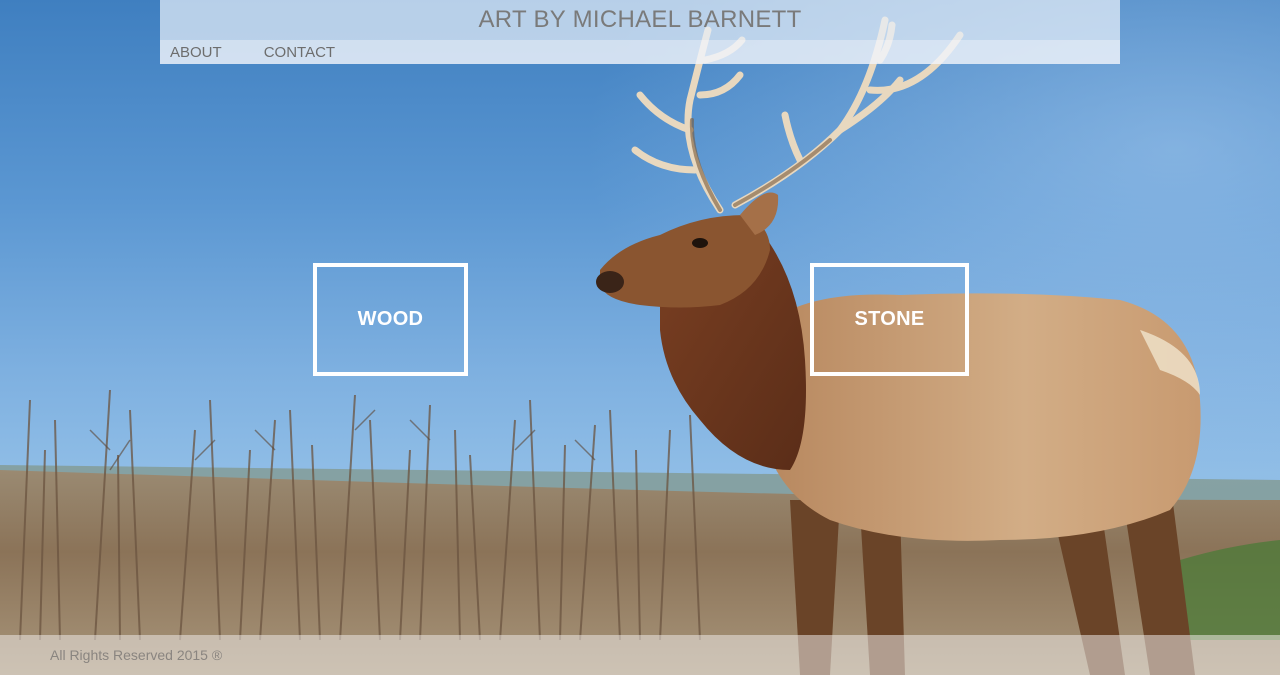  I want to click on title-bar: ART BY MICHAEL BARNETT, so click(640, 20).